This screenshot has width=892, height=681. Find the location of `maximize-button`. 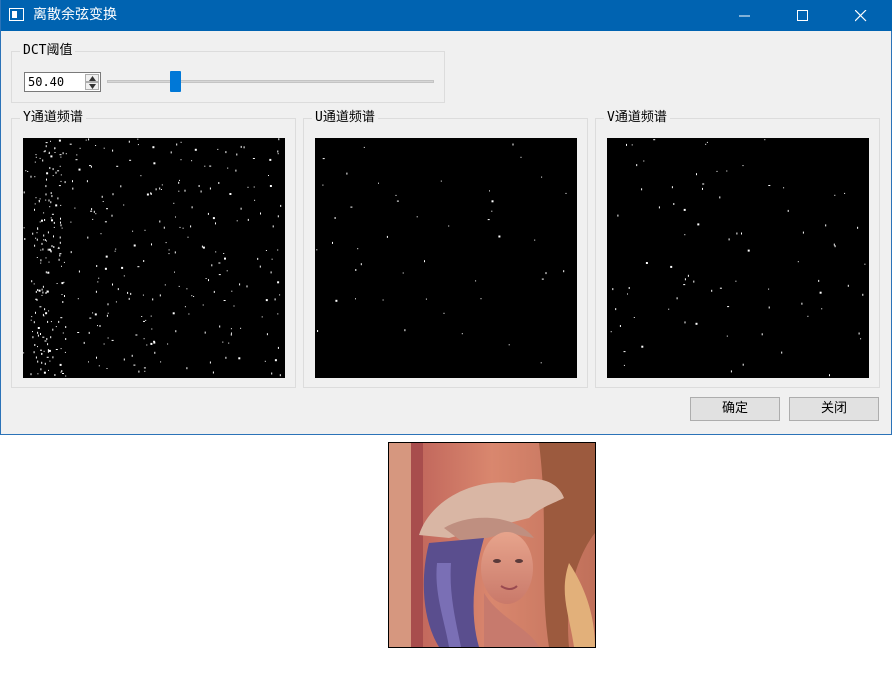

maximize-button is located at coordinates (802, 15).